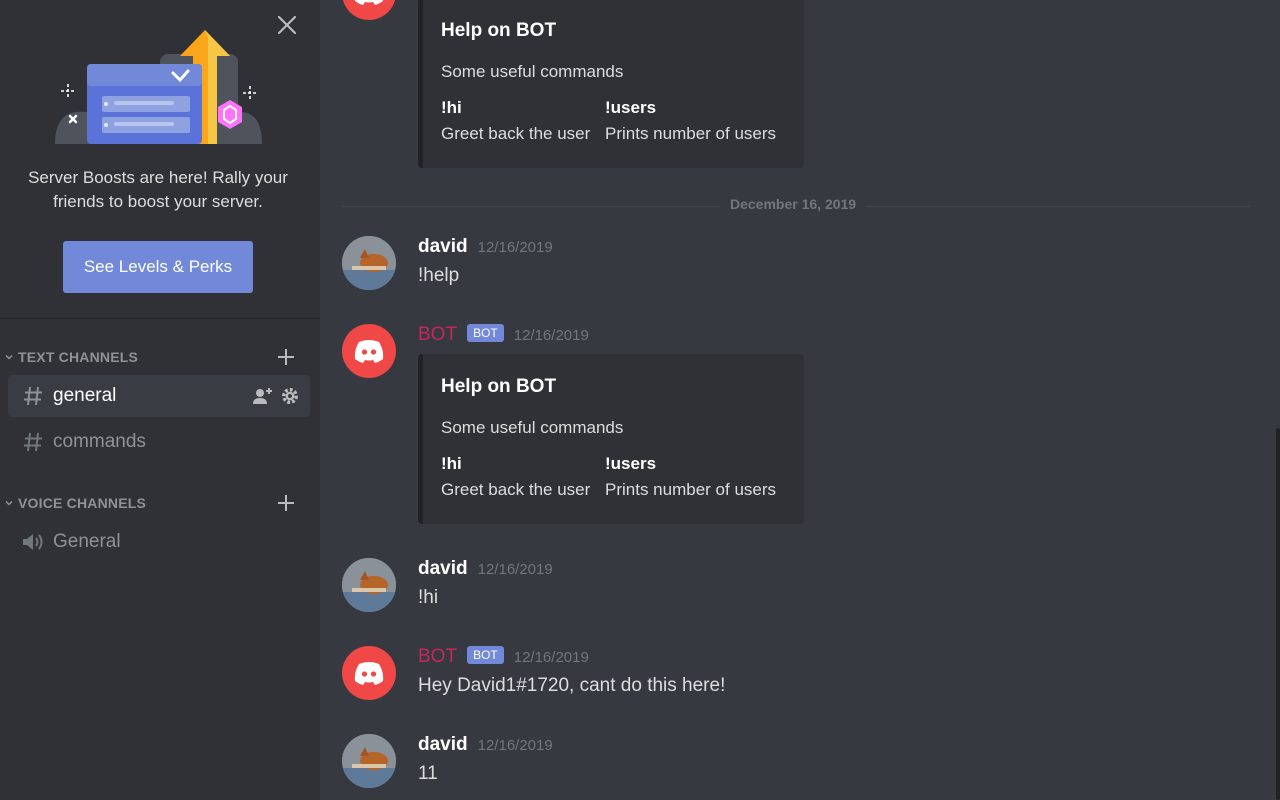 The height and width of the screenshot is (800, 1280). What do you see at coordinates (263, 398) in the screenshot?
I see `invite-user-icon` at bounding box center [263, 398].